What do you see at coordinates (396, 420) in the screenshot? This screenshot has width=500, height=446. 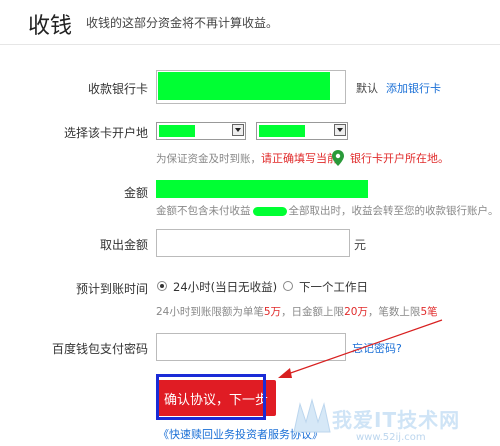 I see `watermark-text: 我爱IT技术网` at bounding box center [396, 420].